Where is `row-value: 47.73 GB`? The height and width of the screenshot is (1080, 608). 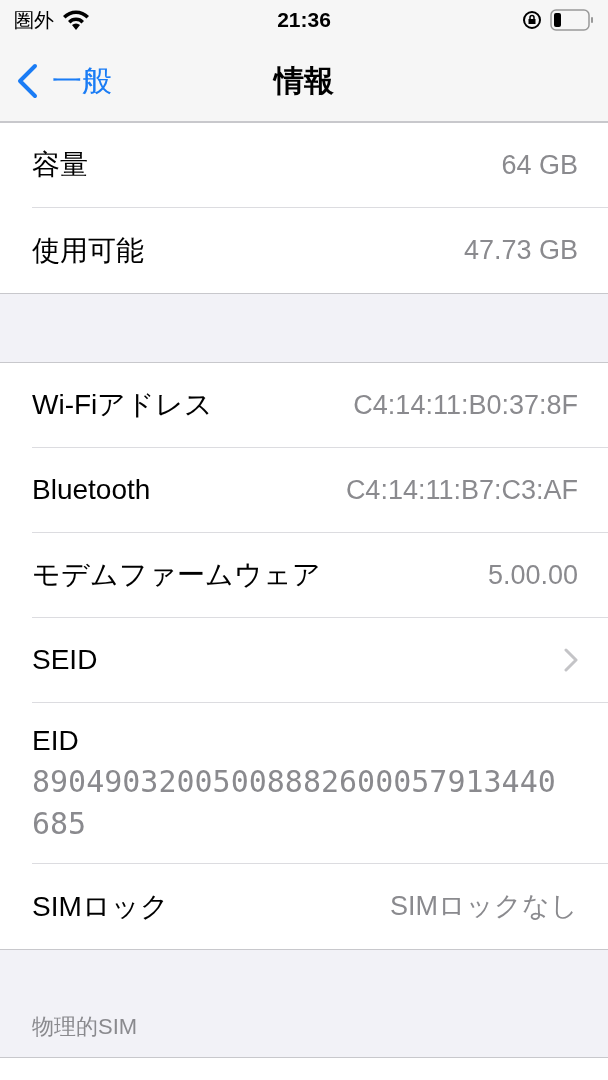 row-value: 47.73 GB is located at coordinates (520, 251).